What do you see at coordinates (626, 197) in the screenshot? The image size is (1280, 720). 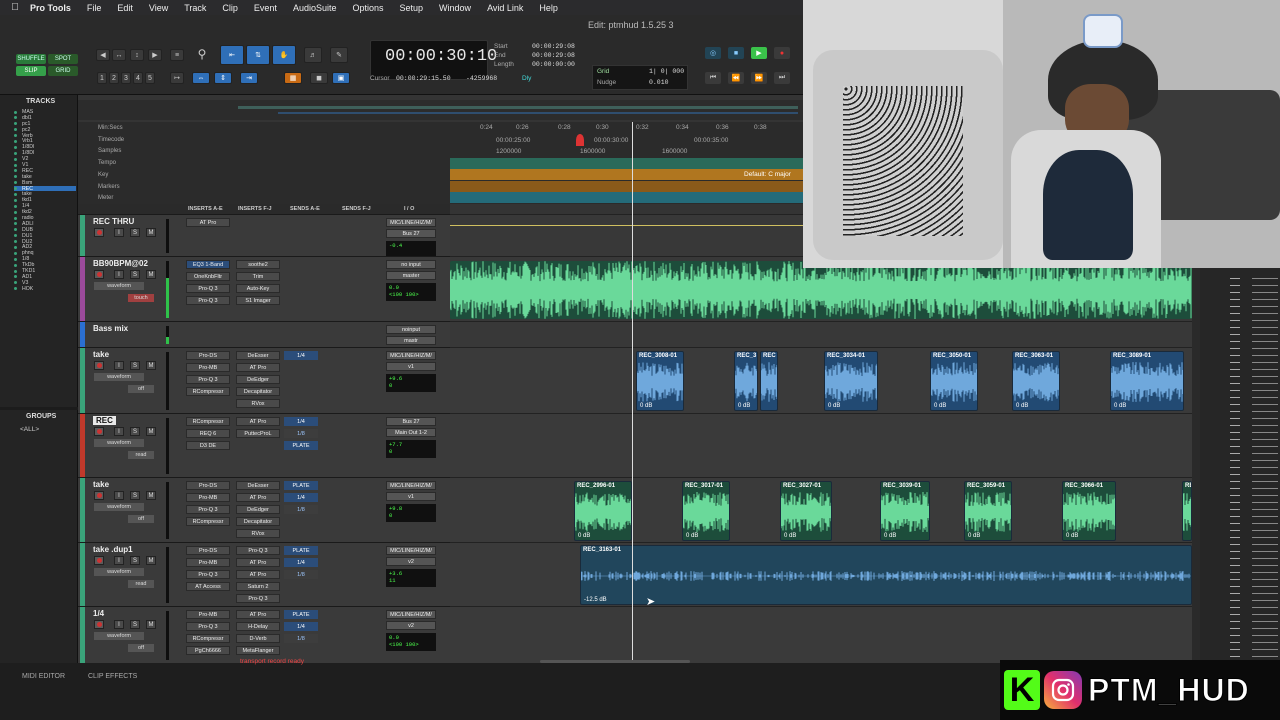 I see `meter-ruler` at bounding box center [626, 197].